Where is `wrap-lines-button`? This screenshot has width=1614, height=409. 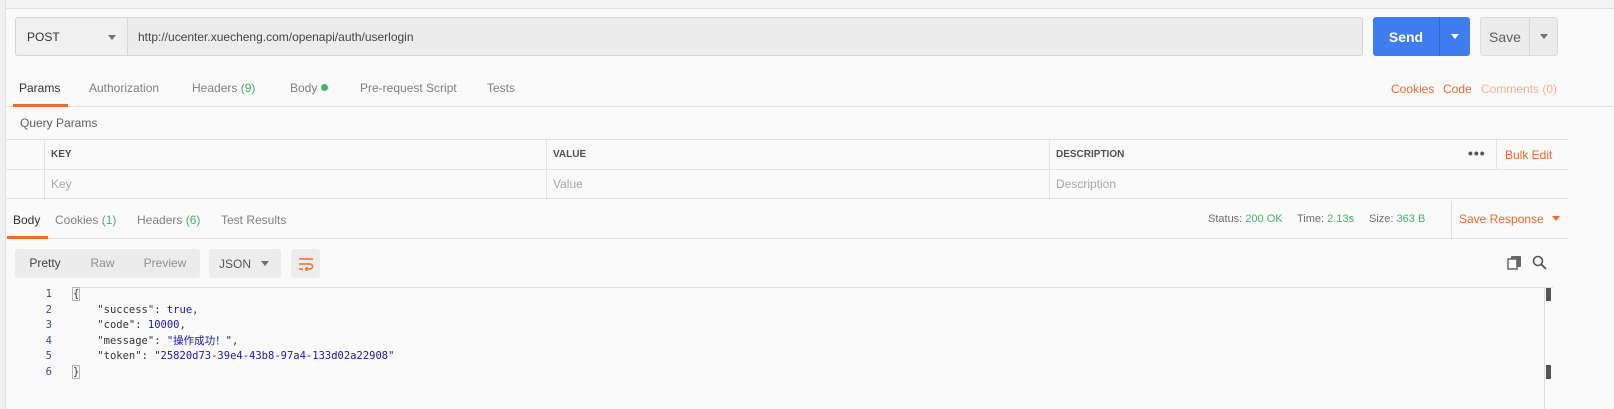 wrap-lines-button is located at coordinates (305, 263).